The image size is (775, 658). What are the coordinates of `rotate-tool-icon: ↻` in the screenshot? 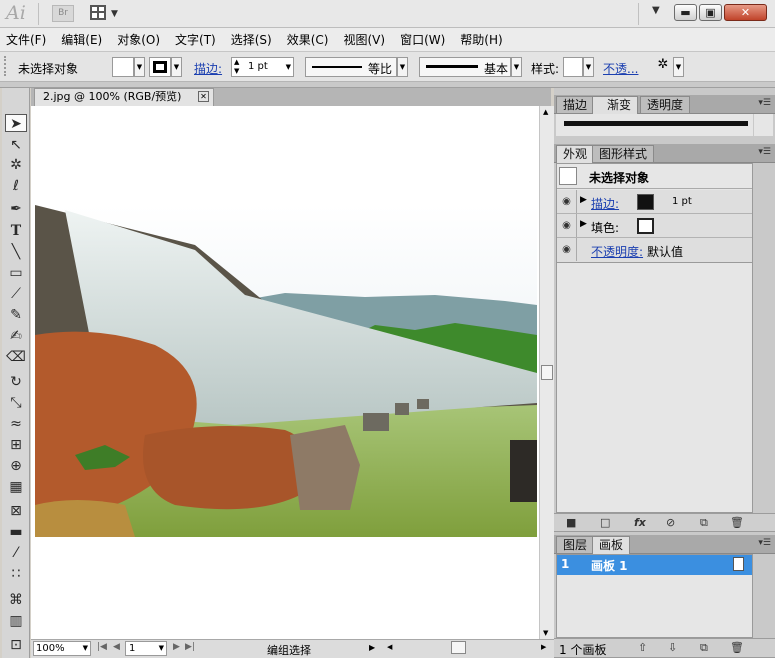 It's located at (16, 382).